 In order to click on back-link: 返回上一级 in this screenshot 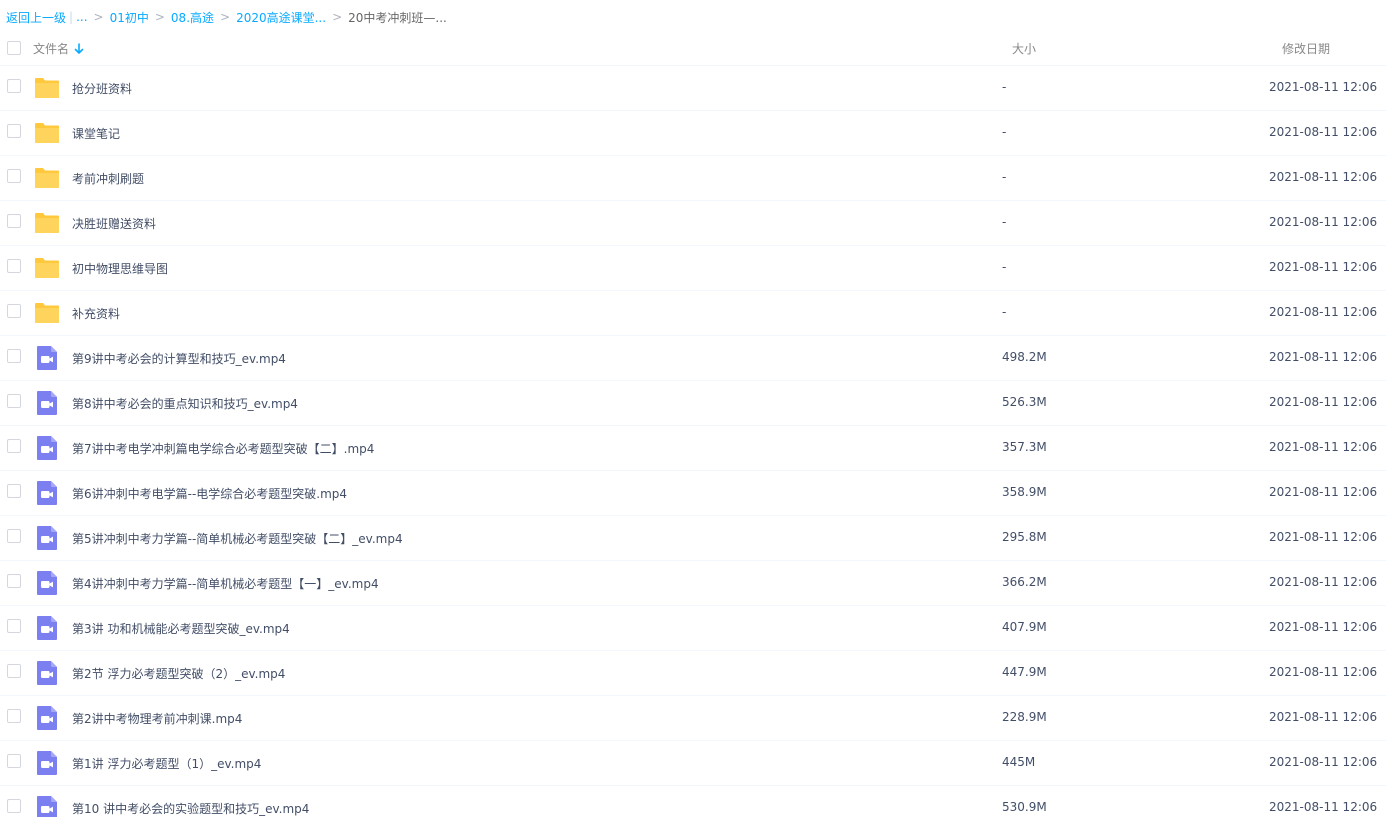, I will do `click(36, 17)`.